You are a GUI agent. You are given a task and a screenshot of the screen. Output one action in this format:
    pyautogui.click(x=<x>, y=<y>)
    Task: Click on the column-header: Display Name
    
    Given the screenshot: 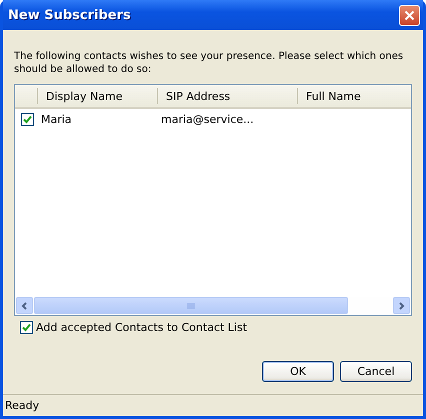 What is the action you would take?
    pyautogui.click(x=97, y=96)
    